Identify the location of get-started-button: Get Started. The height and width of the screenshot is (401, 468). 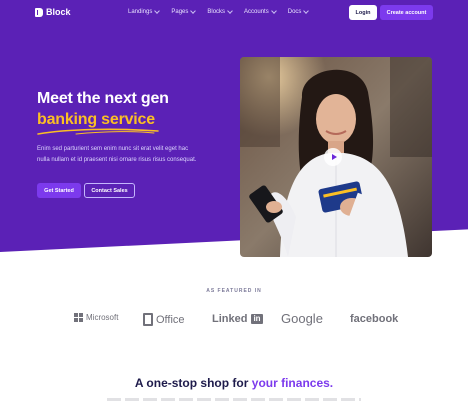
(59, 190).